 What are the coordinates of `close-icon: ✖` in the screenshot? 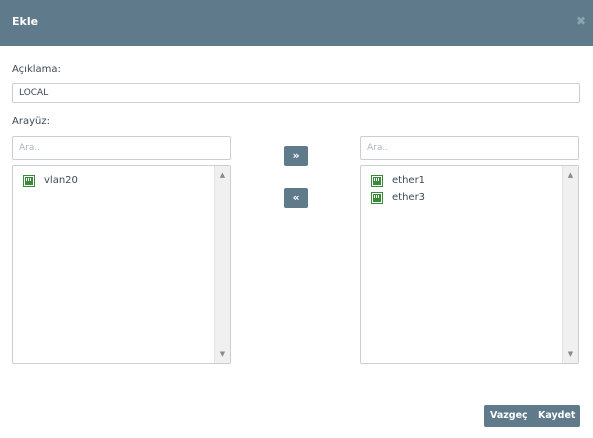 It's located at (581, 21).